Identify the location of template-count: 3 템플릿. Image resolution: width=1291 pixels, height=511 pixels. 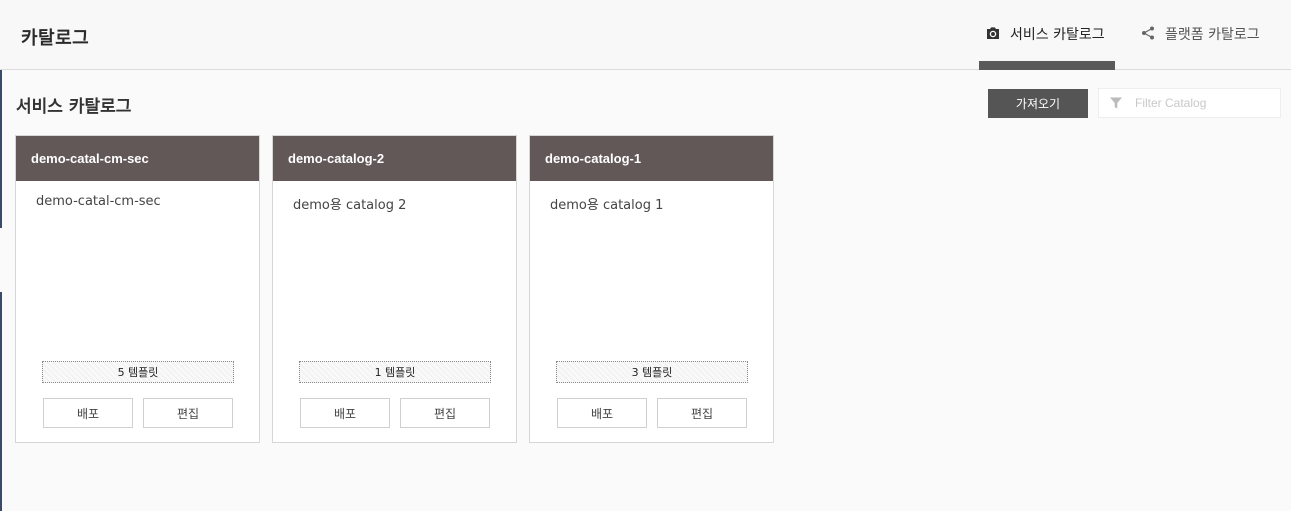
(652, 372).